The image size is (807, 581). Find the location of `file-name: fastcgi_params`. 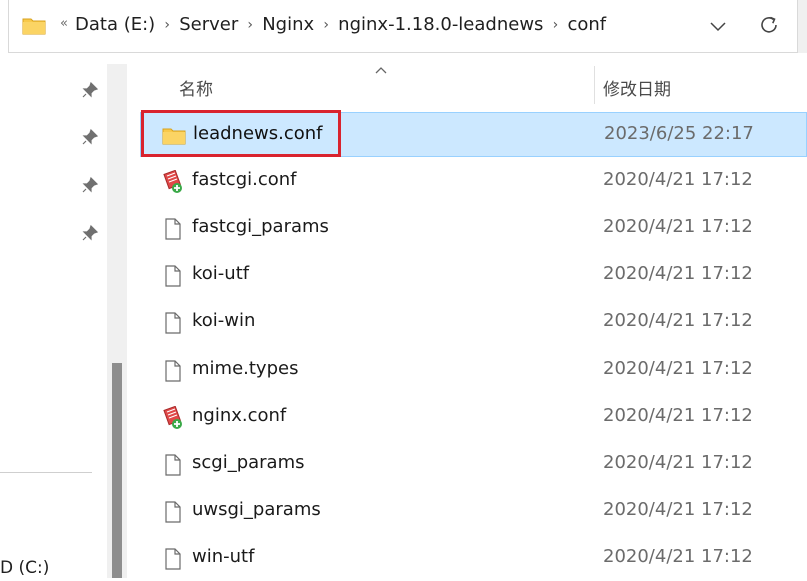

file-name: fastcgi_params is located at coordinates (260, 226).